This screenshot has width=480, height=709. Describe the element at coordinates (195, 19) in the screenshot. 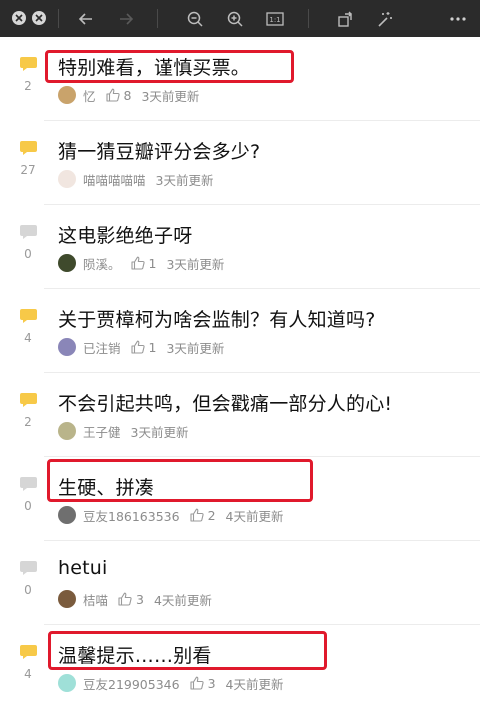

I see `zoom-out-icon` at that location.